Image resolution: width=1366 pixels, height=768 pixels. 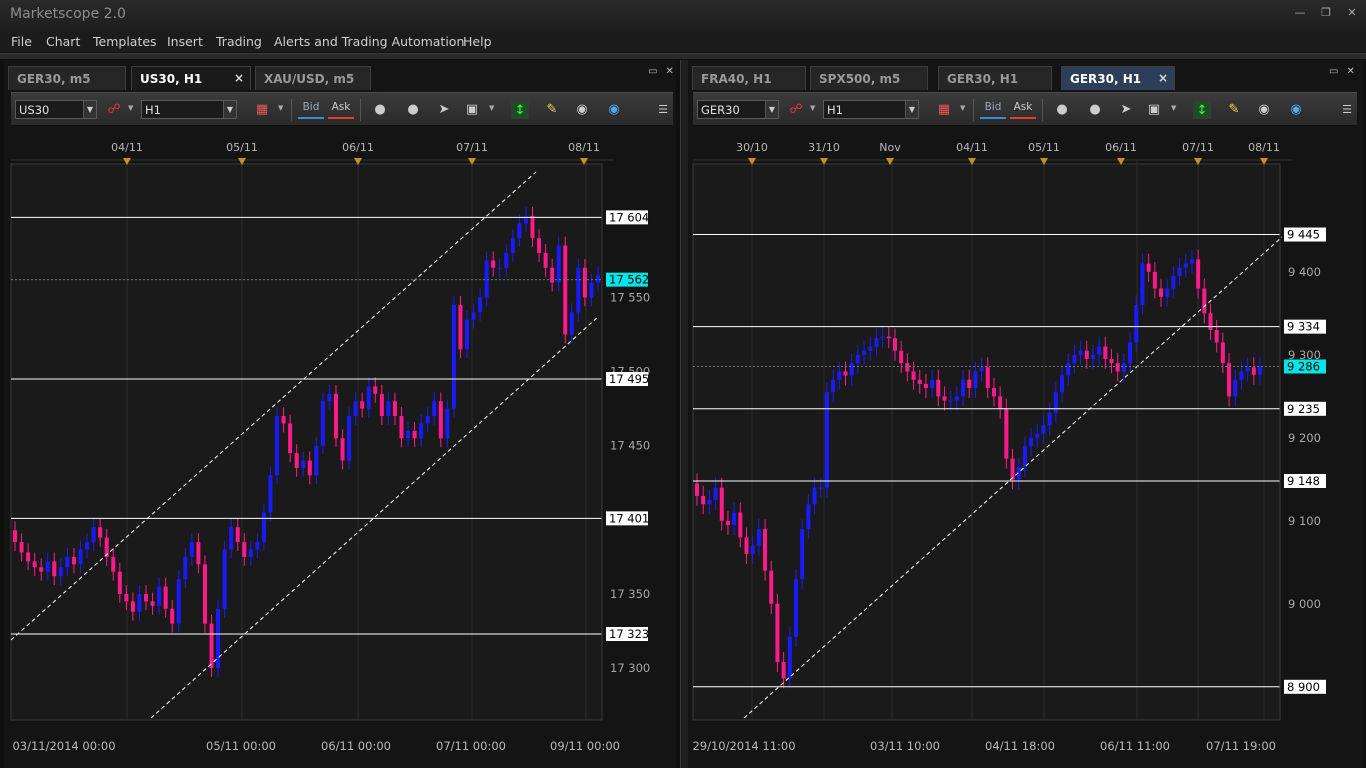 What do you see at coordinates (869, 78) in the screenshot?
I see `tab-spx500-m5: SPX500, m5` at bounding box center [869, 78].